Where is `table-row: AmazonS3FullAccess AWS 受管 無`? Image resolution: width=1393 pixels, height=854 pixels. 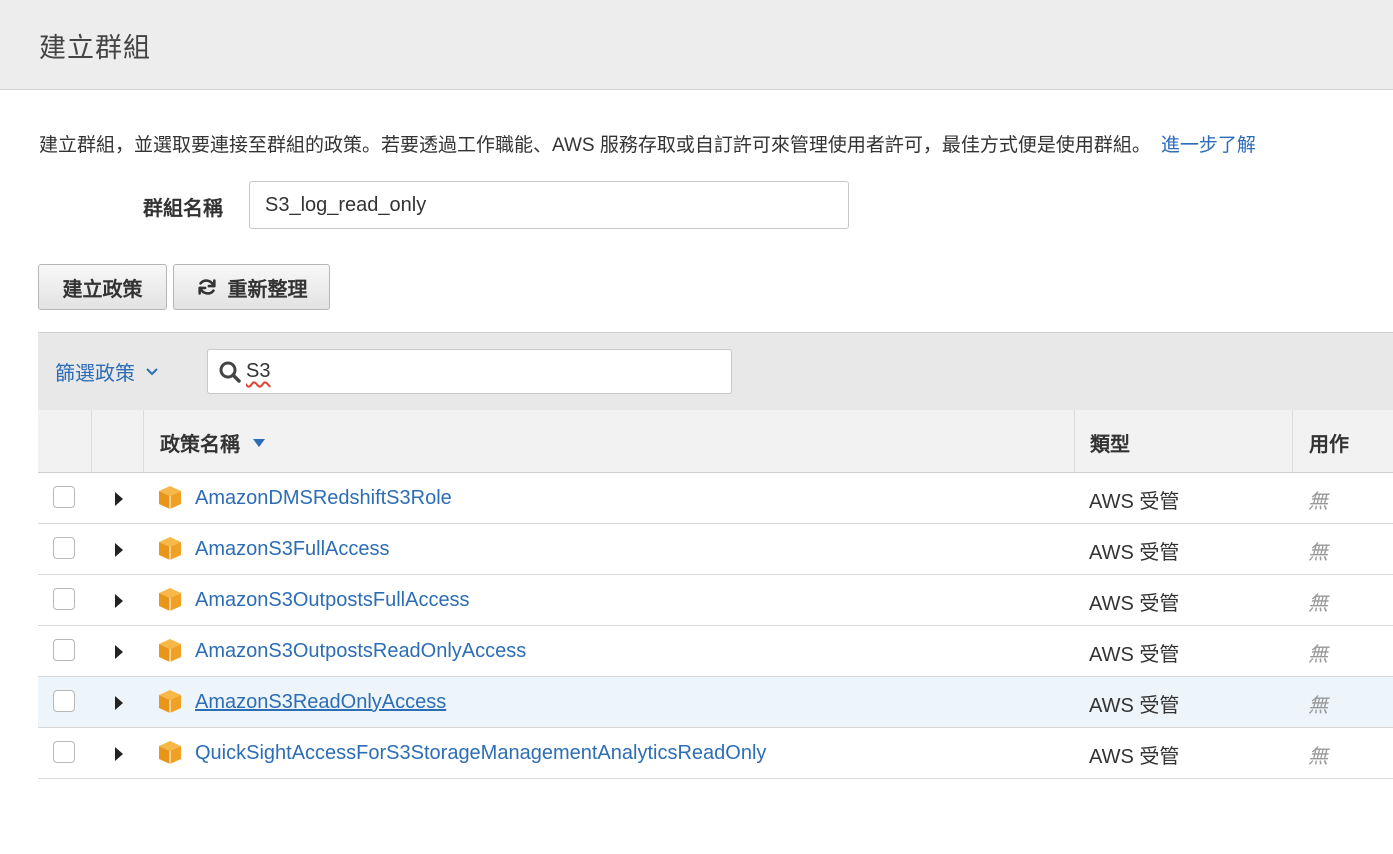 table-row: AmazonS3FullAccess AWS 受管 無 is located at coordinates (715, 549).